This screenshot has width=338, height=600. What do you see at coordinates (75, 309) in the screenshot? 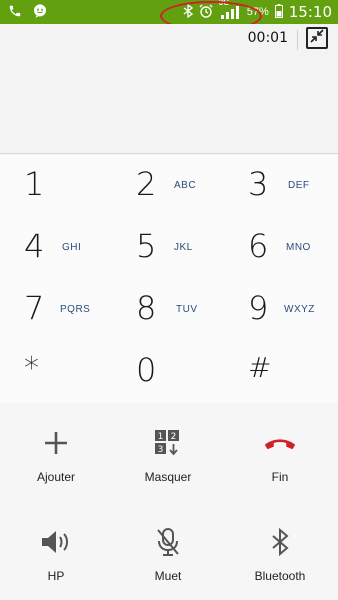
I see `key-letters: PQRS` at bounding box center [75, 309].